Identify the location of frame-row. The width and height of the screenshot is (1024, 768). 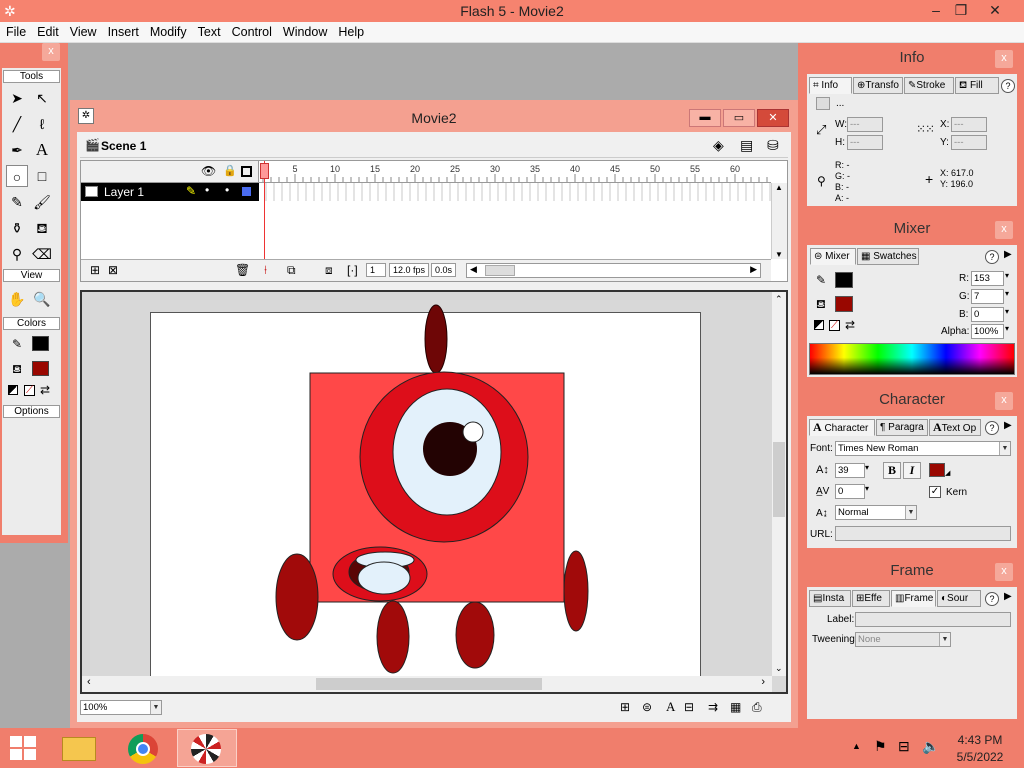
(515, 192).